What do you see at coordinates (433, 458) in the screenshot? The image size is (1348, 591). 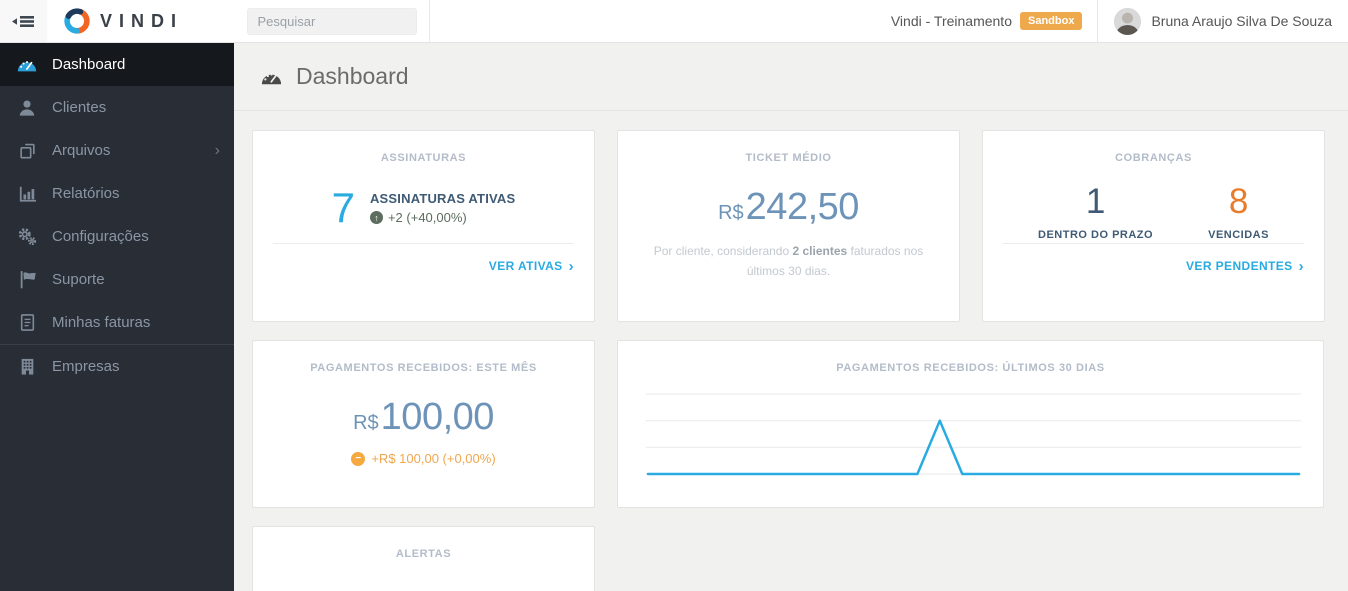 I see `pagamentos-delta-text: +R$ 100,00 (+0,00%)` at bounding box center [433, 458].